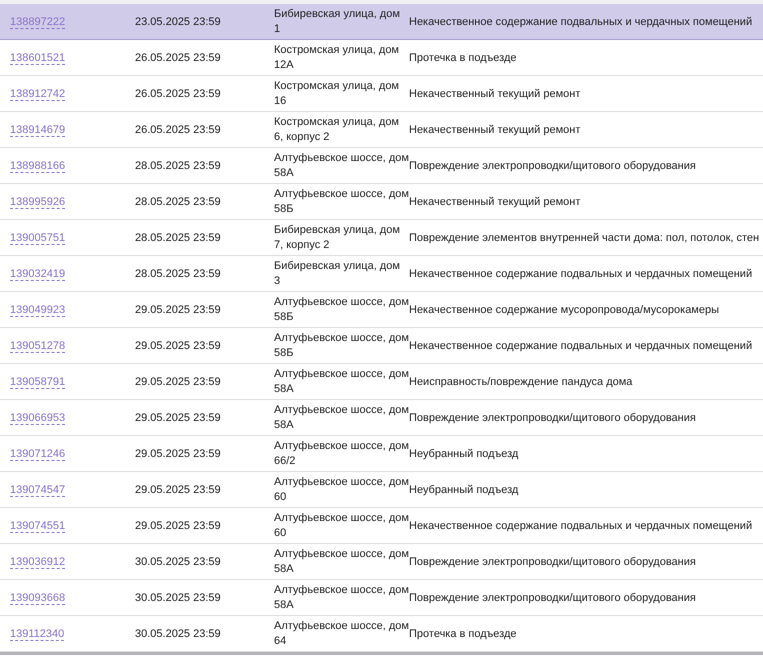 The width and height of the screenshot is (763, 658). I want to click on request-number-link: 139074547, so click(38, 490).